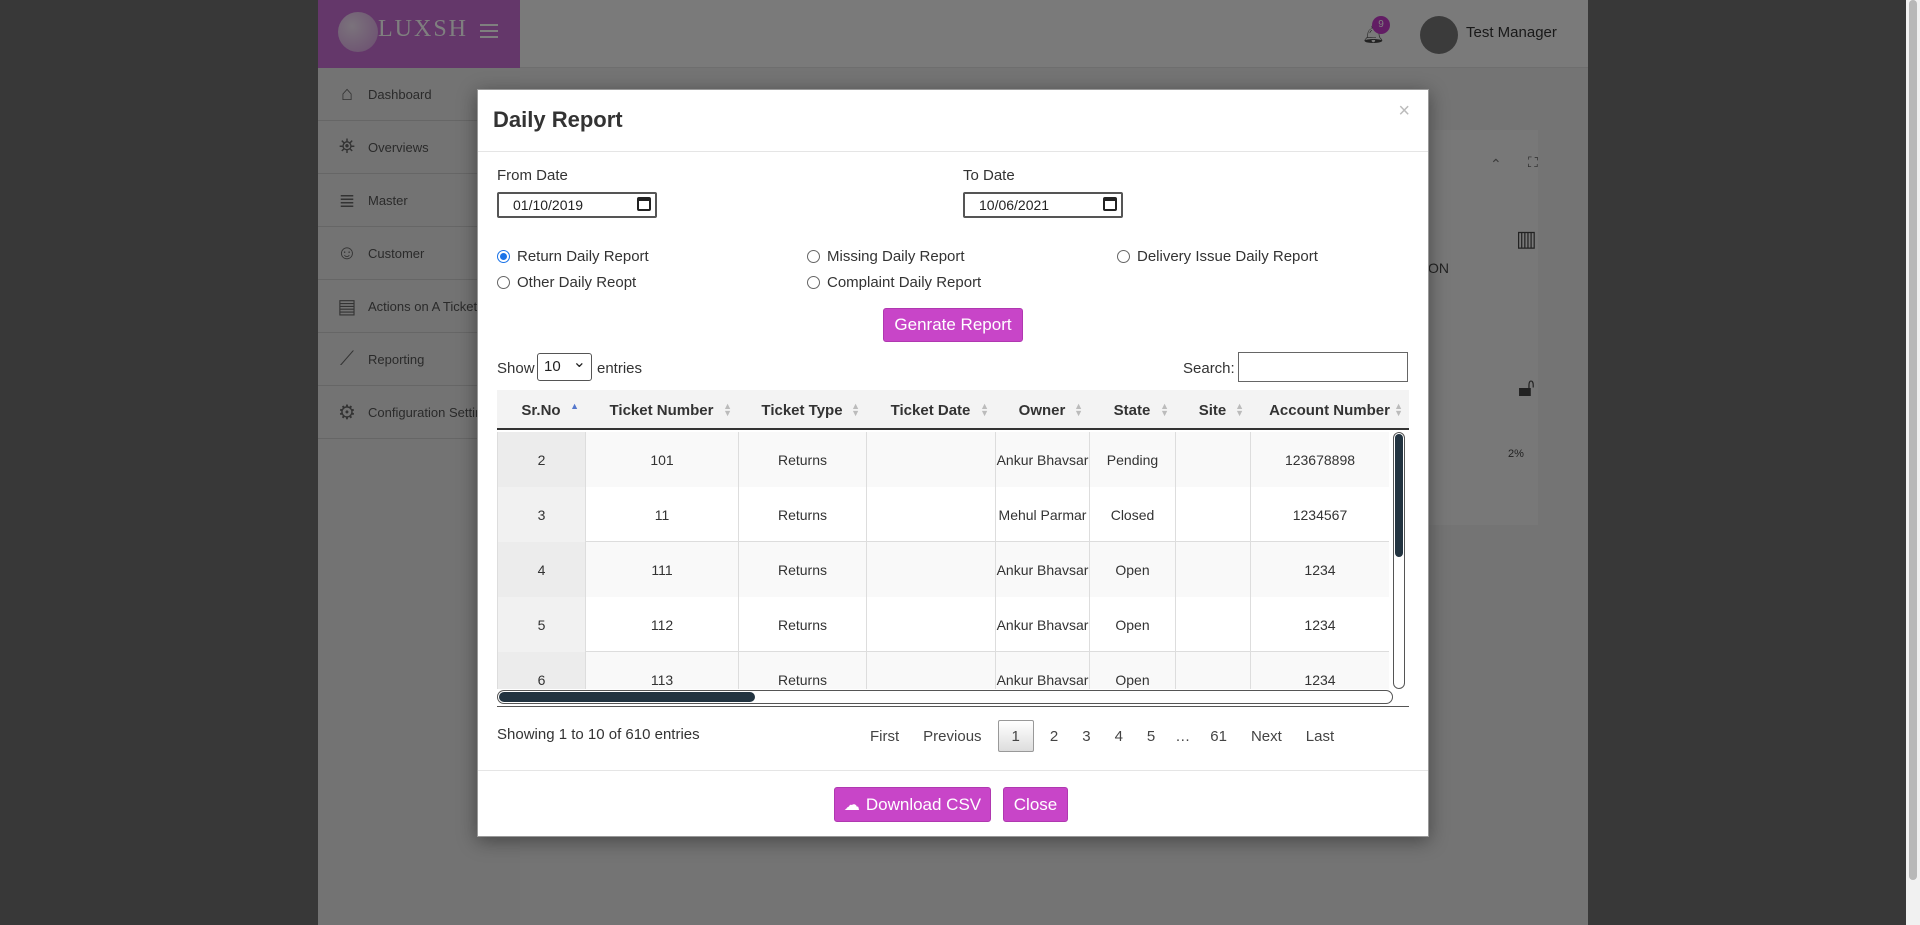 The image size is (1920, 925). Describe the element at coordinates (1404, 111) in the screenshot. I see `close-icon: ×` at that location.